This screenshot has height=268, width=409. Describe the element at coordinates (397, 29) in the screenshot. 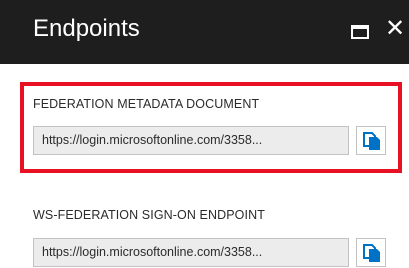

I see `close-icon: ✕` at that location.